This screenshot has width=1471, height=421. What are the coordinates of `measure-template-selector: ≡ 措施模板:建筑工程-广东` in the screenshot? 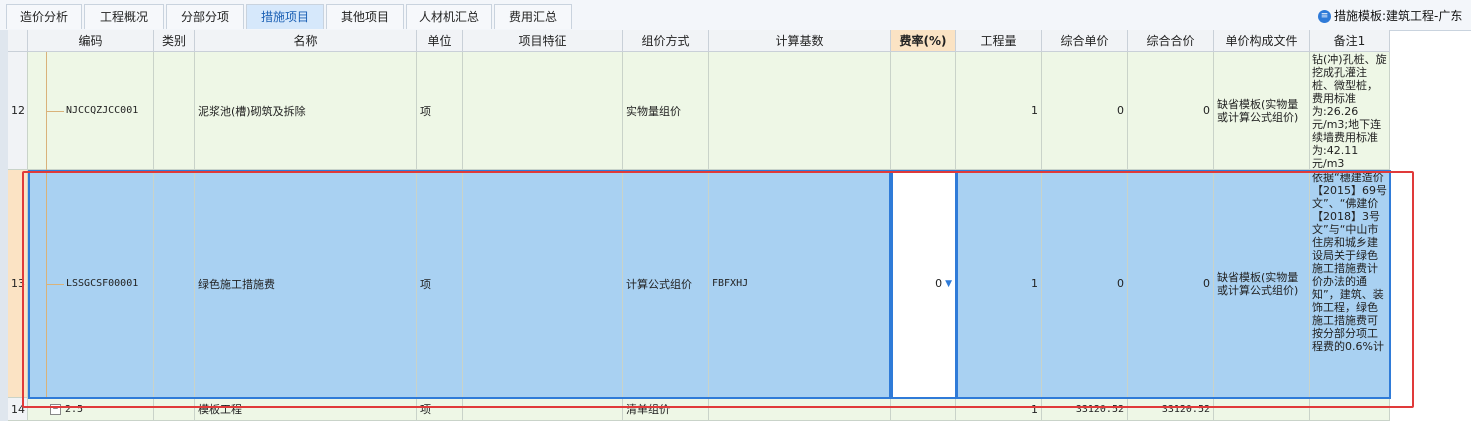 It's located at (1390, 16).